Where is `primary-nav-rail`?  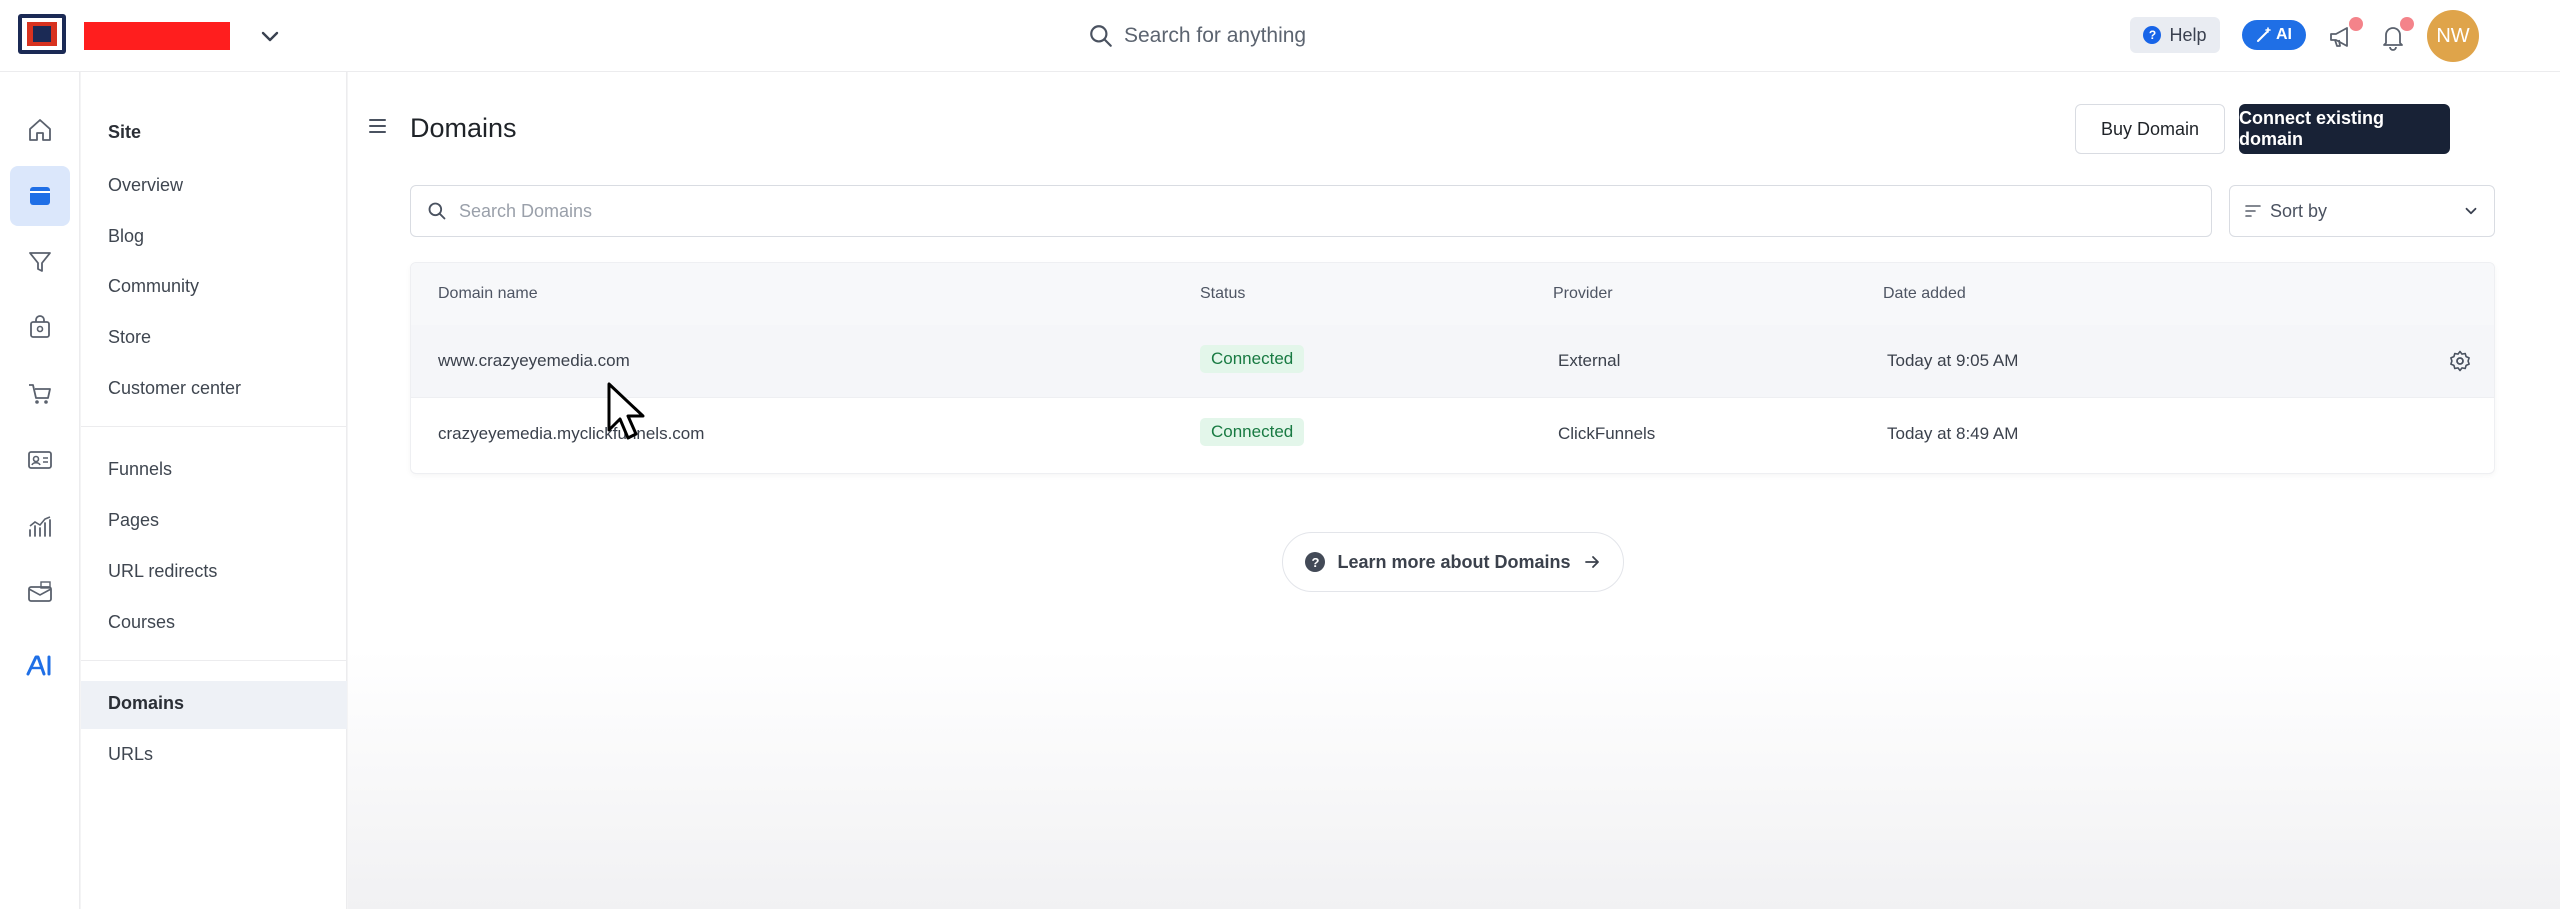 primary-nav-rail is located at coordinates (40, 490).